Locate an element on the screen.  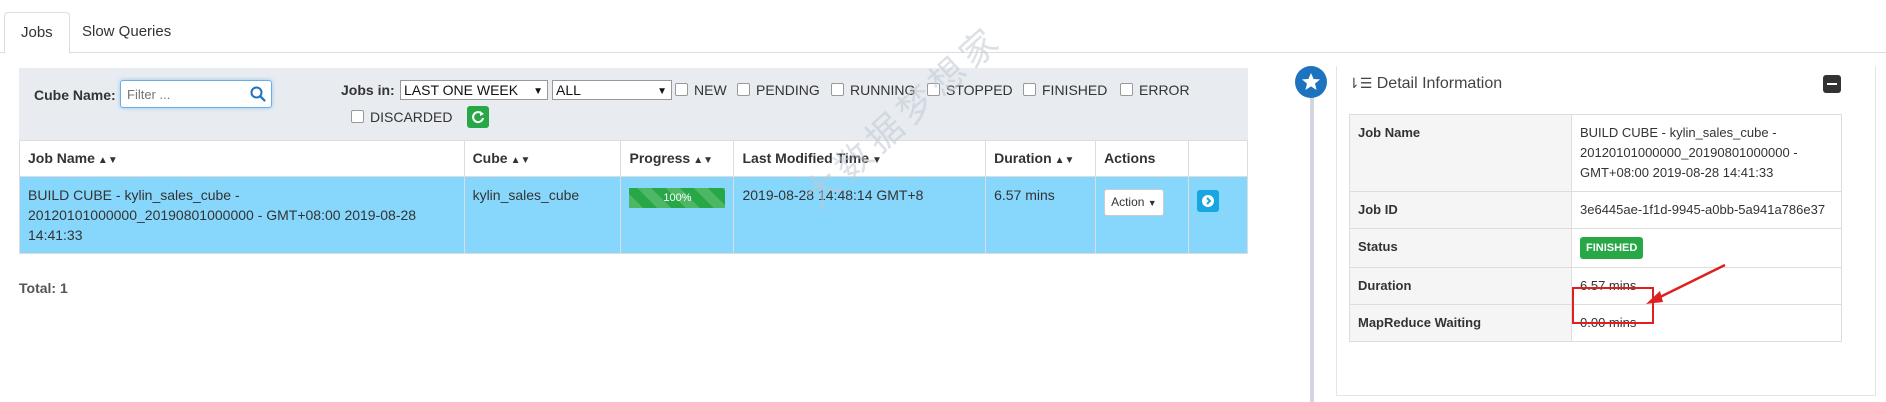
refresh-button is located at coordinates (478, 117).